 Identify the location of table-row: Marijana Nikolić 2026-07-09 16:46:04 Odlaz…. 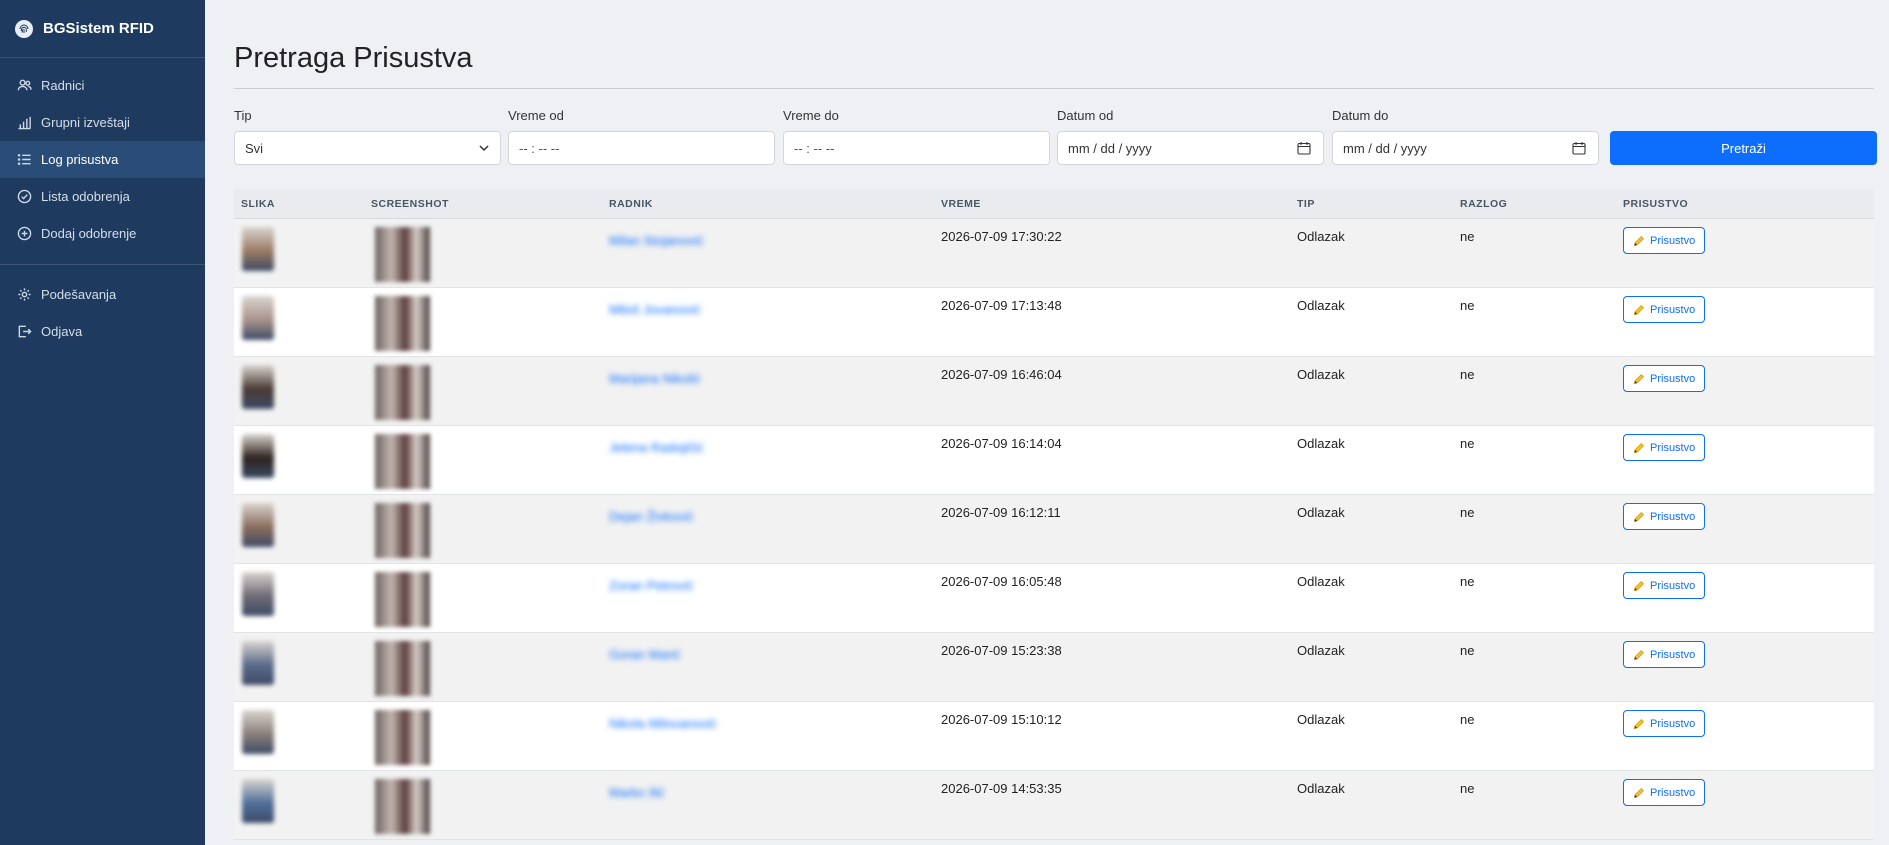
(1054, 391).